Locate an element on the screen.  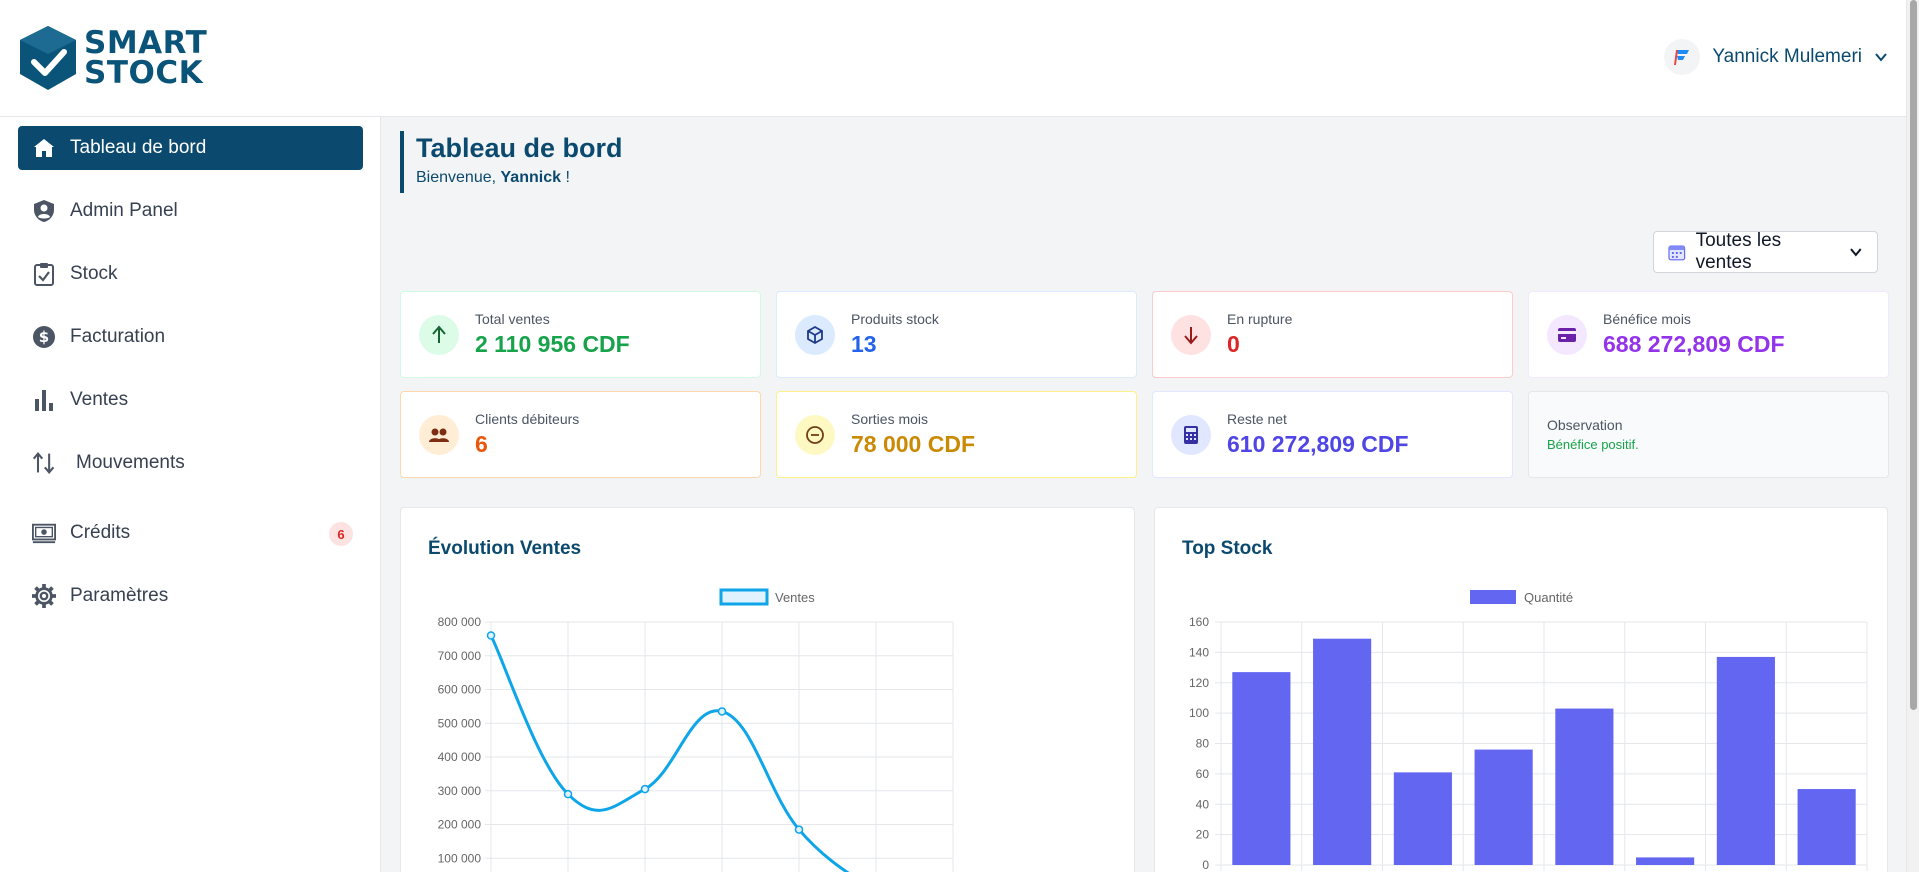
card-label: Produits stock is located at coordinates (895, 319).